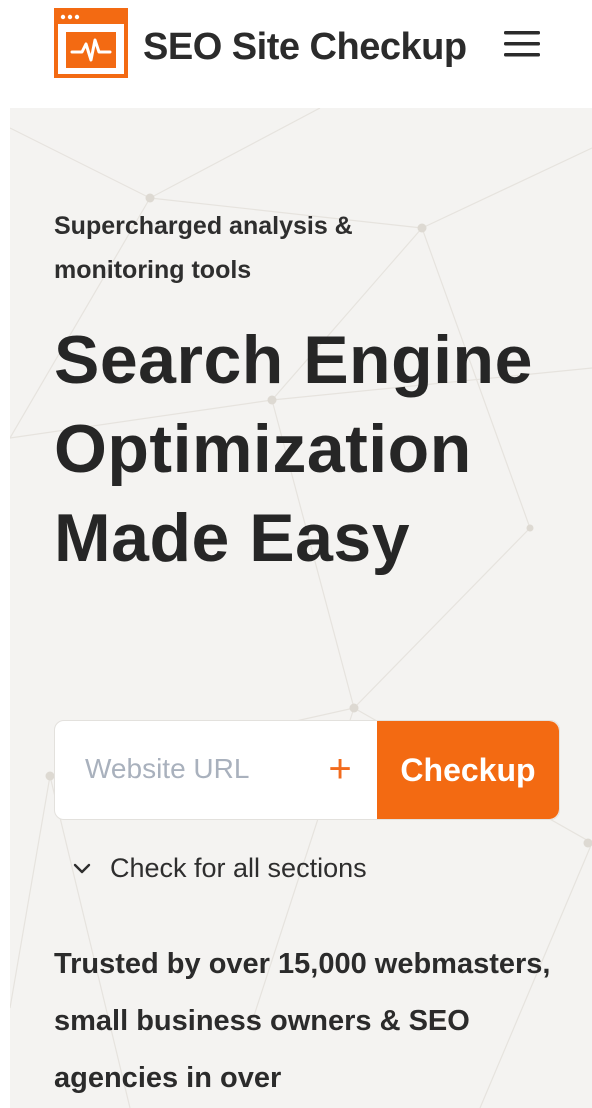  I want to click on url-search-form: + Checkup, so click(307, 770).